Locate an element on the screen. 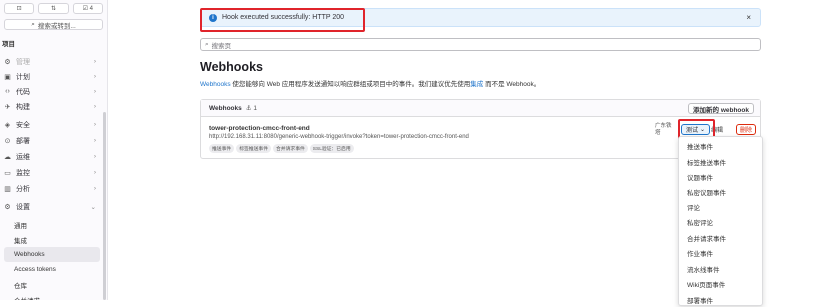 The width and height of the screenshot is (829, 307). sidebar-item-security: ◈ 安全 › is located at coordinates (53, 124).